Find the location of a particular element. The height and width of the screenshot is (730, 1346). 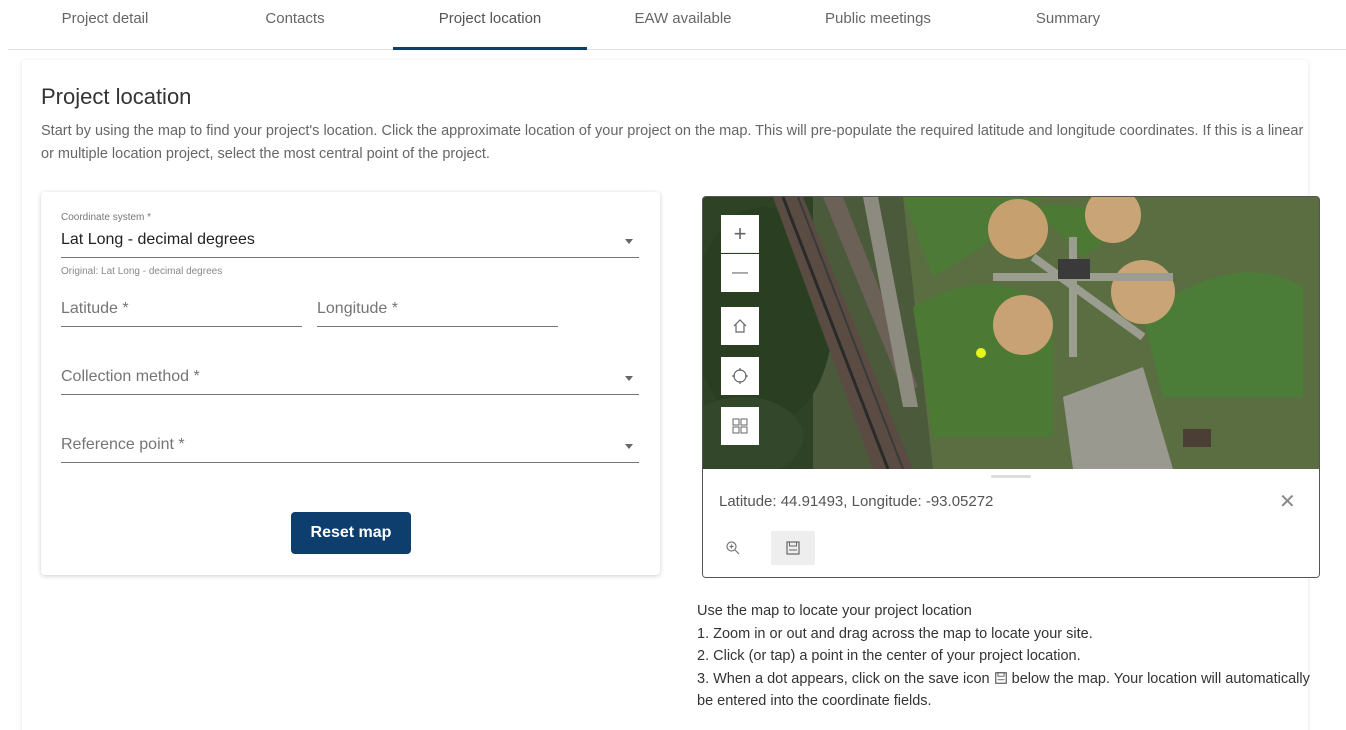

coordinate-system-select: Lat Long - decimal degrees is located at coordinates (350, 242).